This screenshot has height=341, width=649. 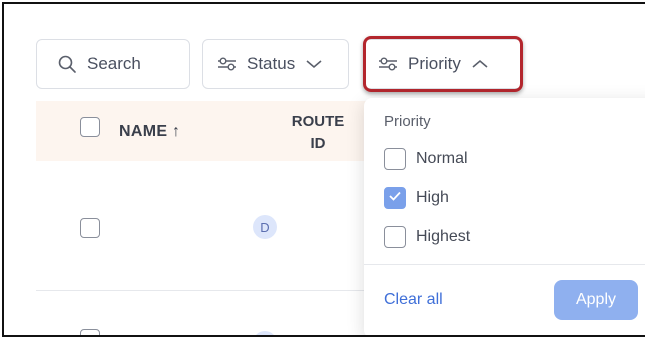 What do you see at coordinates (149, 132) in the screenshot?
I see `column-header-name: NAME ↑` at bounding box center [149, 132].